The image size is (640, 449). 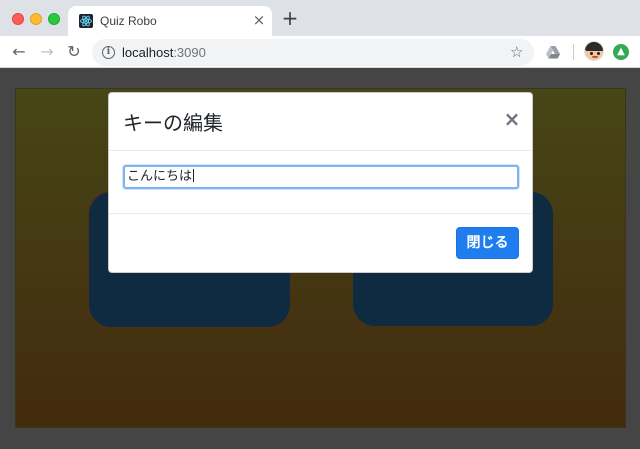 I want to click on key-text-input: こんにちは, so click(x=321, y=177).